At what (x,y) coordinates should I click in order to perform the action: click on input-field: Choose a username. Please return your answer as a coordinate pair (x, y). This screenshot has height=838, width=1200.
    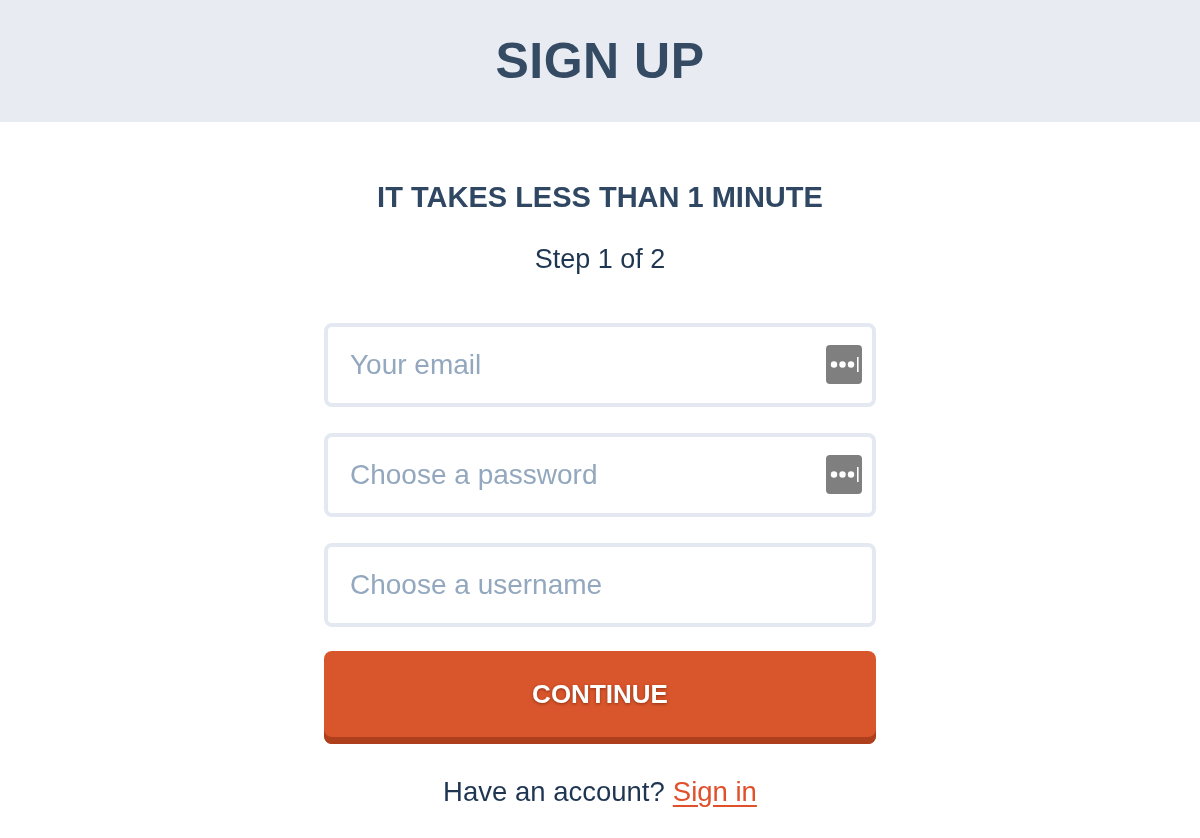
    Looking at the image, I should click on (600, 585).